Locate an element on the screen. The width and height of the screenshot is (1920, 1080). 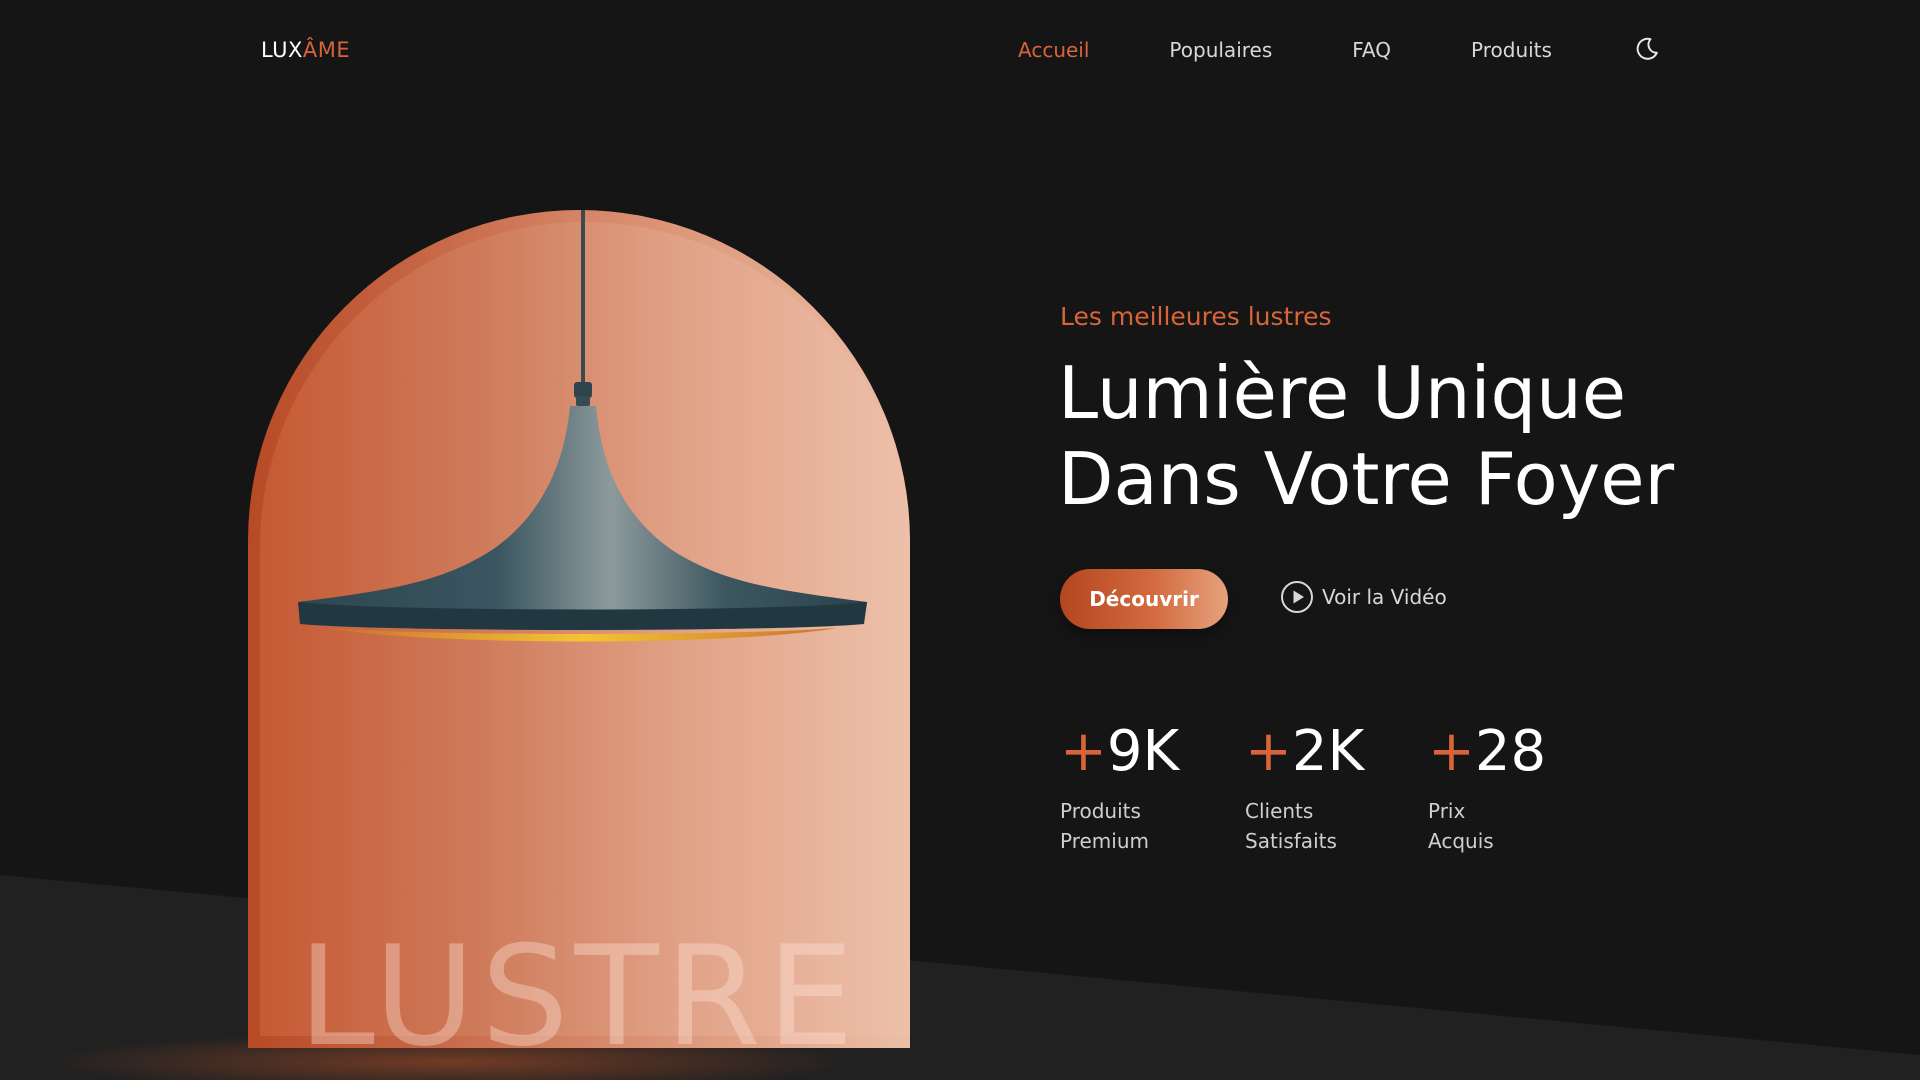
hero-headline: Lumière Unique Dans Votre Foyer is located at coordinates (1366, 436).